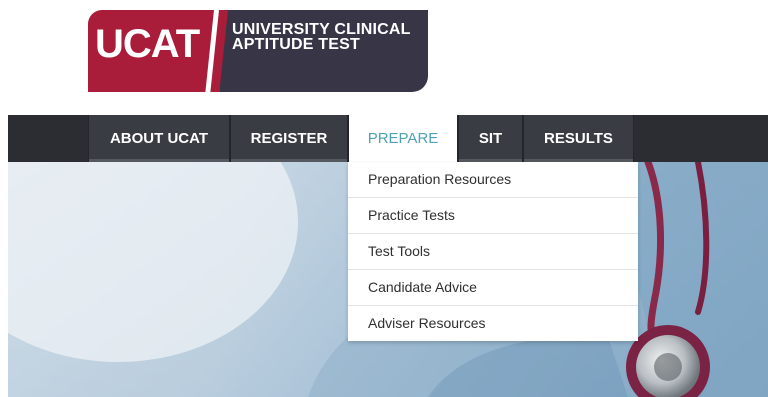 The image size is (768, 397). What do you see at coordinates (493, 288) in the screenshot?
I see `menu-item-candidate-advice: Candidate Advice` at bounding box center [493, 288].